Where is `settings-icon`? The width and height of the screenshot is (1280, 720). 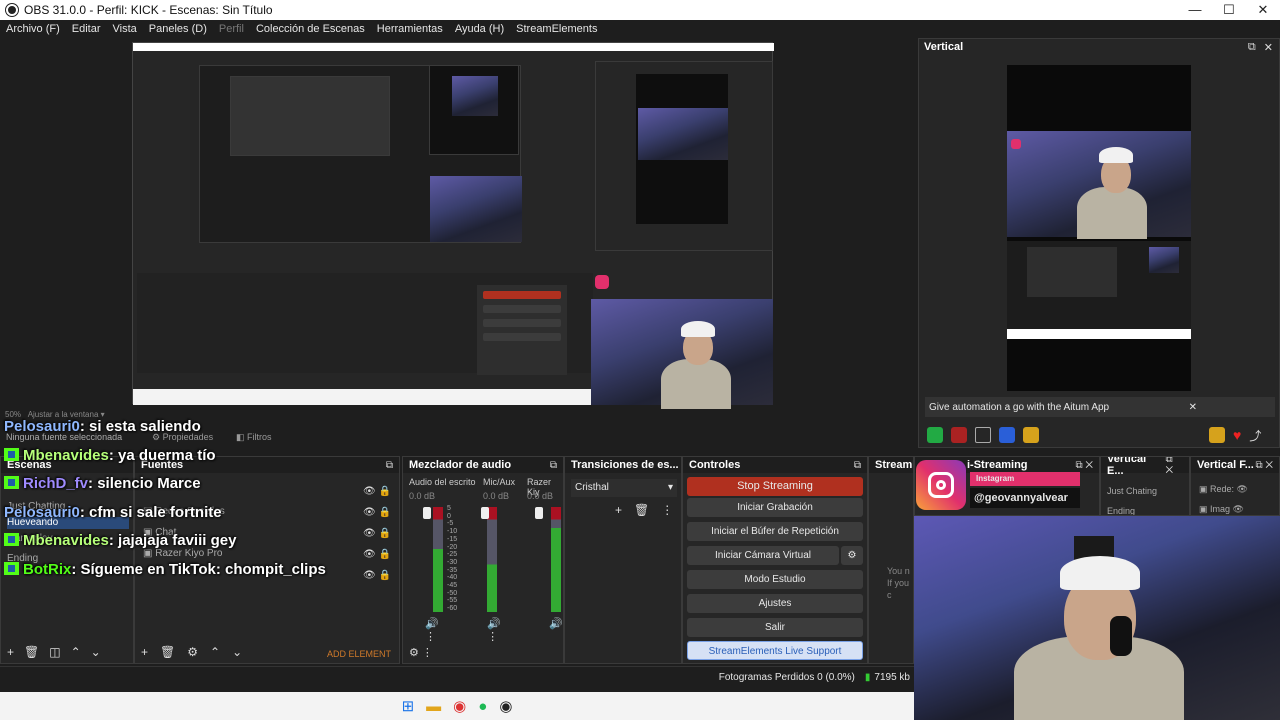
settings-icon is located at coordinates (1031, 435).